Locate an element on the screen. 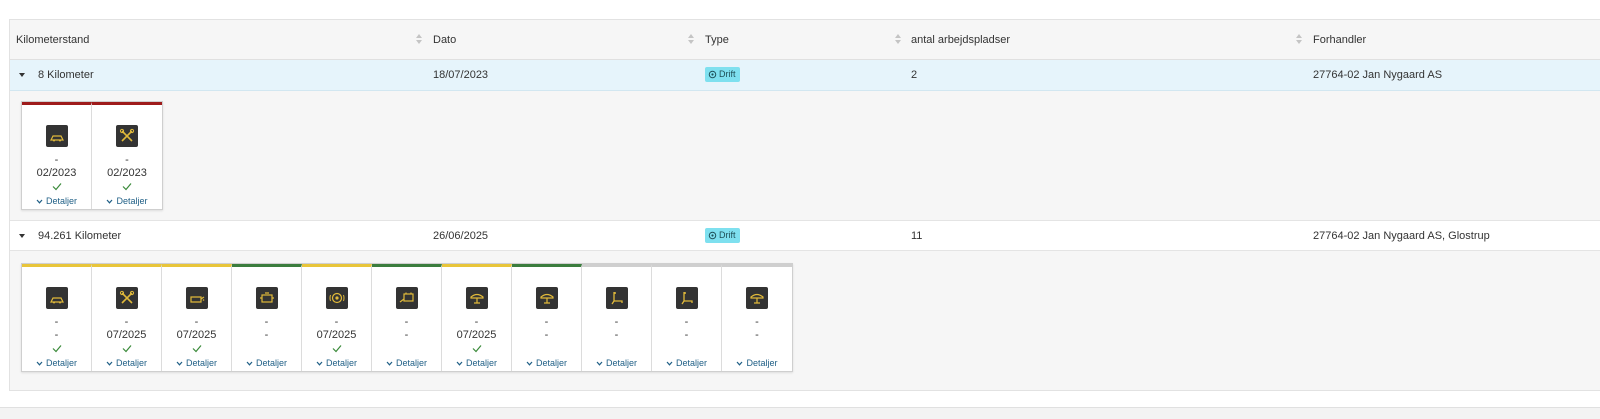 This screenshot has width=1600, height=419. page-footer-divider is located at coordinates (800, 413).